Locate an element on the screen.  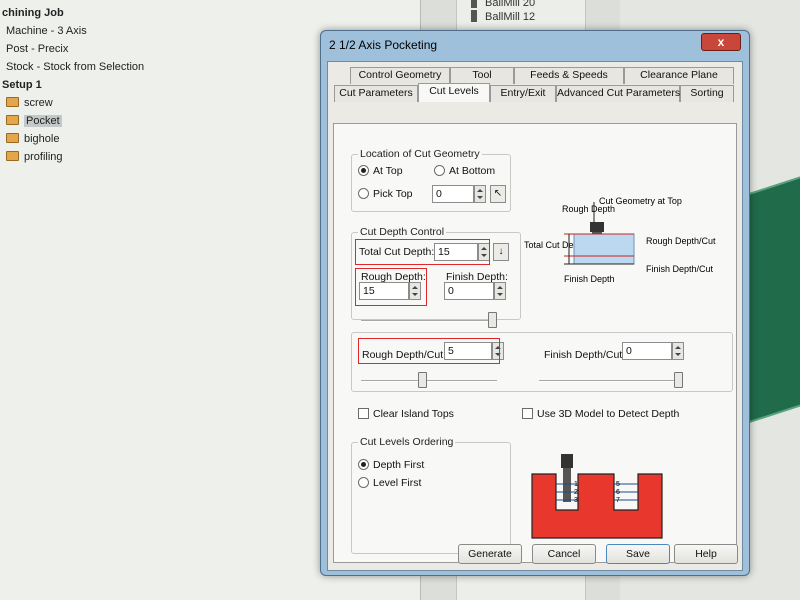
arrow-down-icon: ↓ is located at coordinates (501, 251).